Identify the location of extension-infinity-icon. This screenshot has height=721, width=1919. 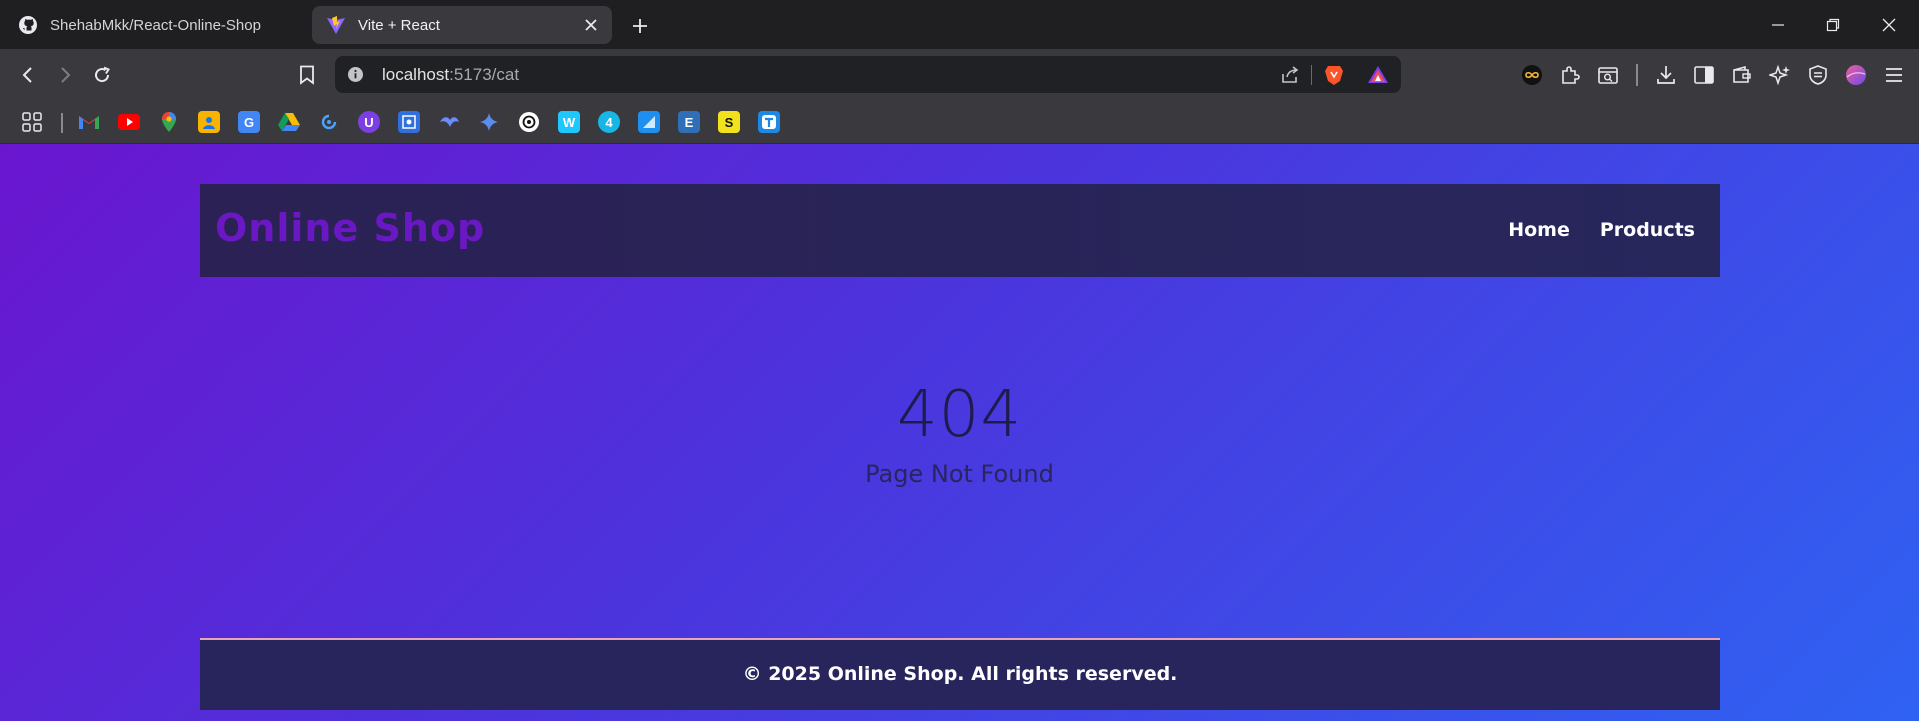
(1532, 75).